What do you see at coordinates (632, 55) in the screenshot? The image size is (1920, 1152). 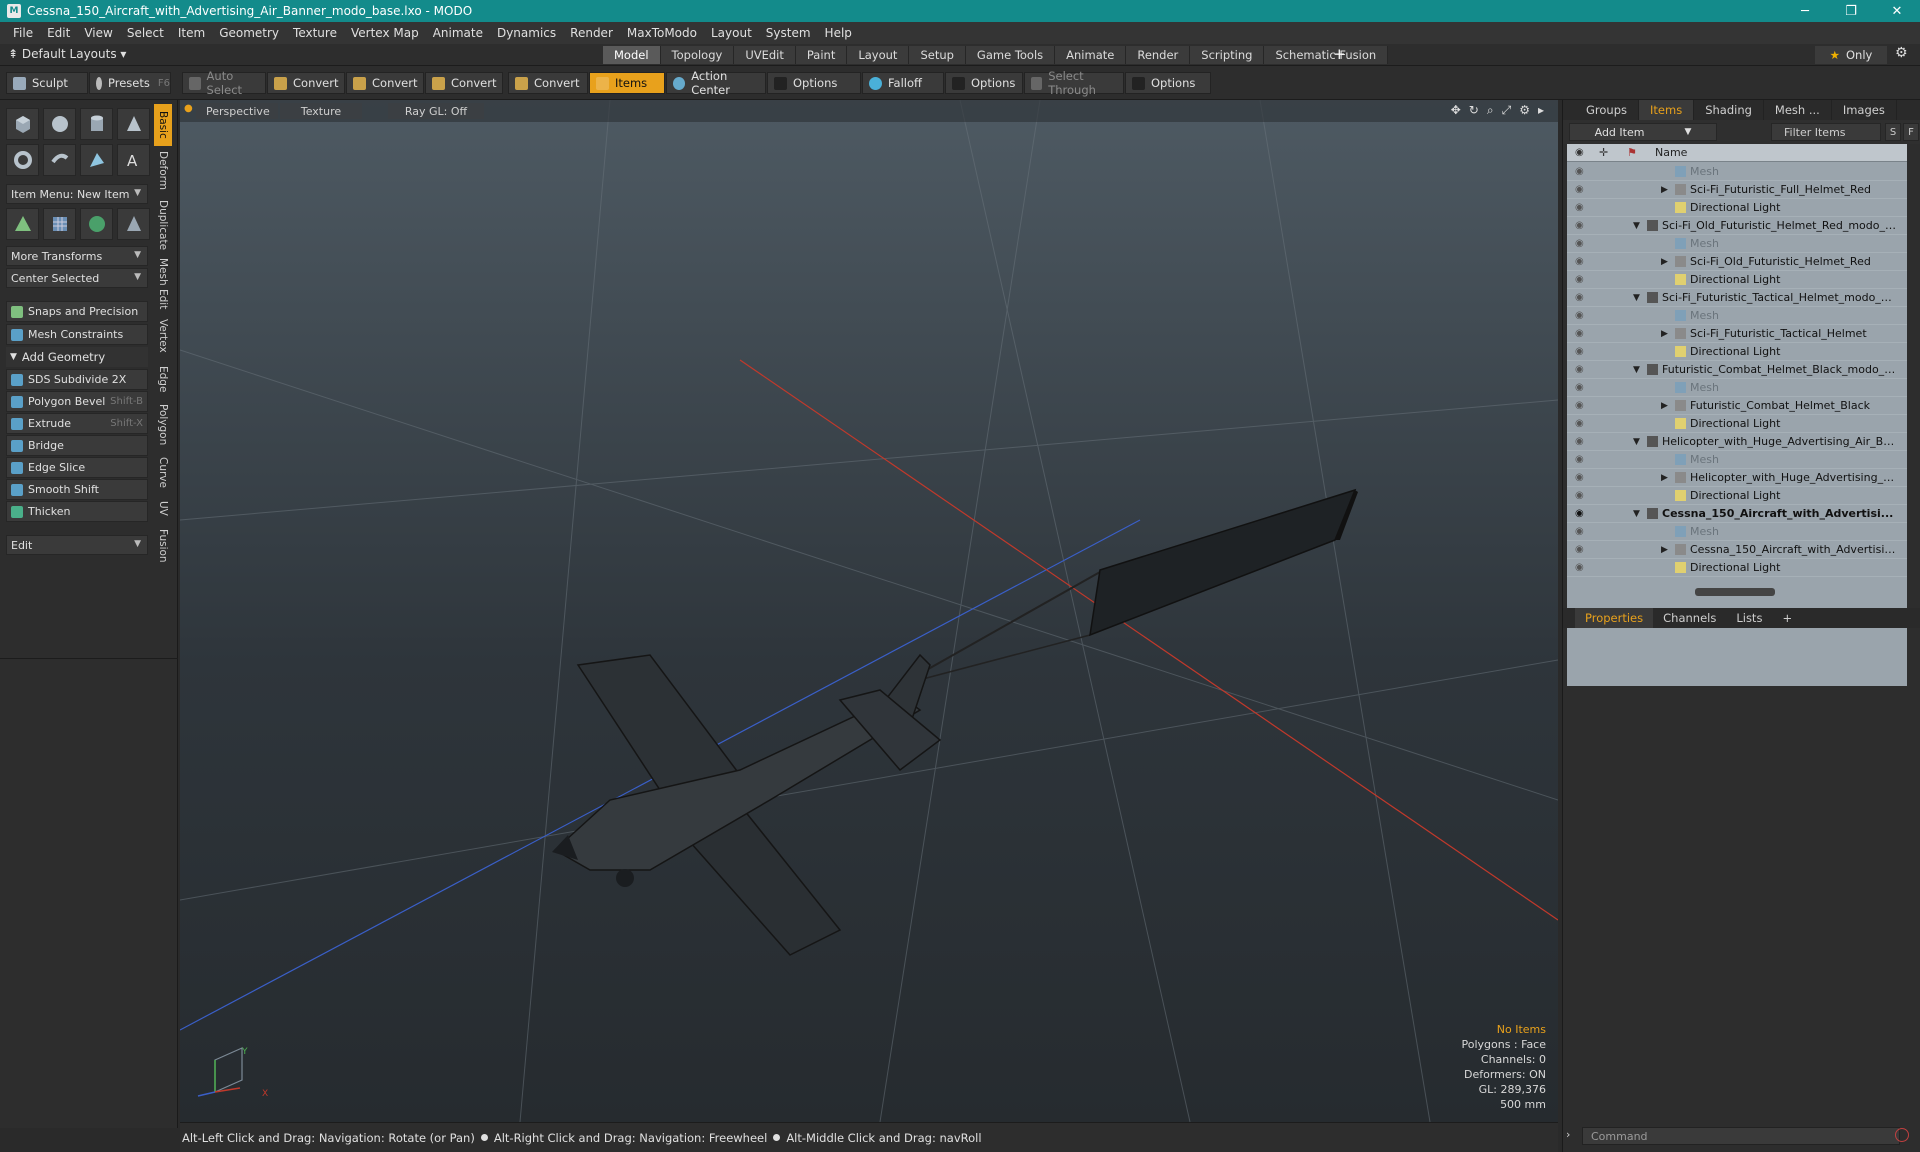 I see `tab-model: Model` at bounding box center [632, 55].